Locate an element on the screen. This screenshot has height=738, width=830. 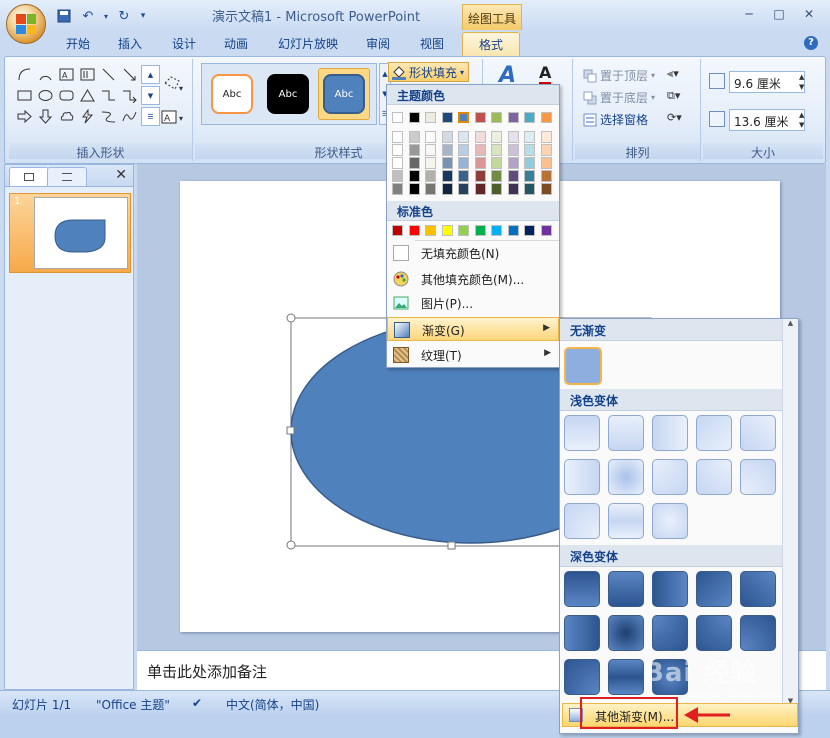
customize-qat-icon: ▾ is located at coordinates (143, 16).